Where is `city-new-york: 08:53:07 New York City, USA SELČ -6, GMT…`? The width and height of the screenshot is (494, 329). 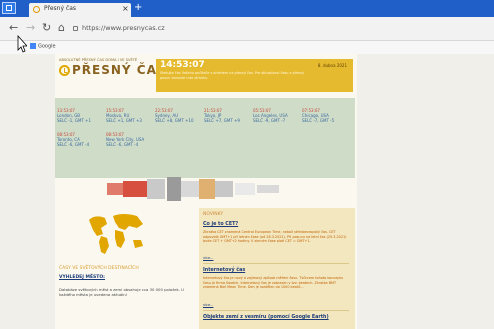 city-new-york: 08:53:07 New York City, USA SELČ -6, GMT… is located at coordinates (130, 139).